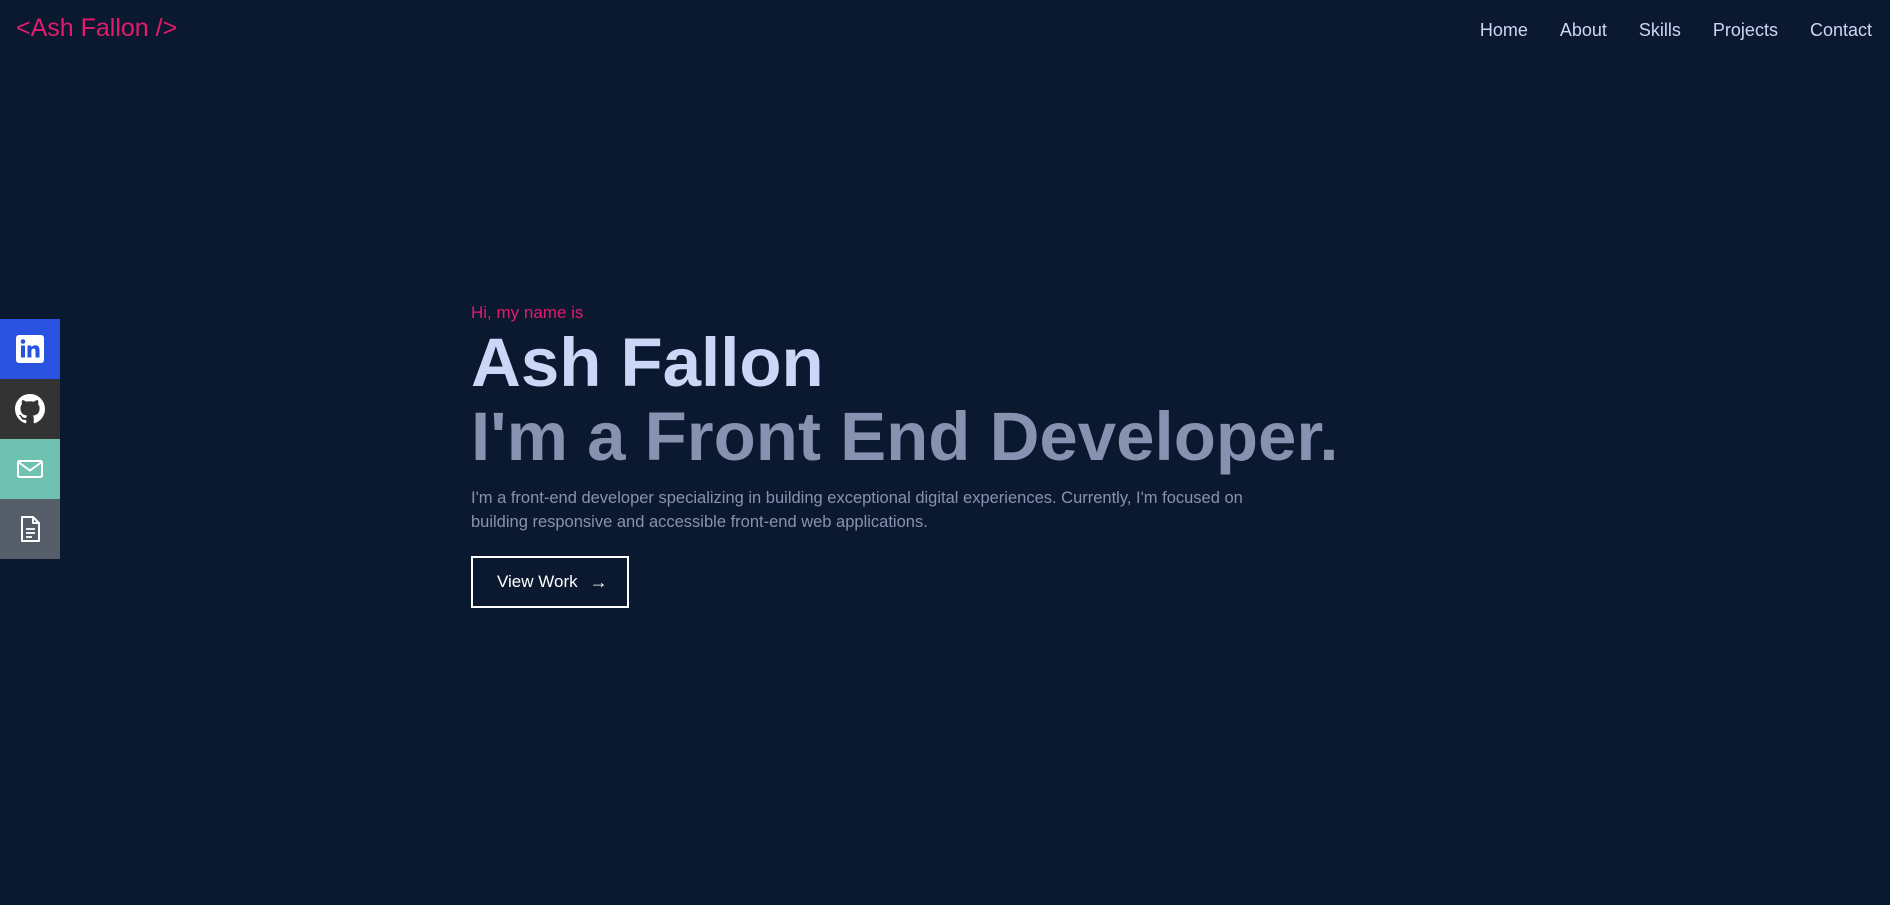  What do you see at coordinates (1745, 30) in the screenshot?
I see `nav-link-projects: Projects` at bounding box center [1745, 30].